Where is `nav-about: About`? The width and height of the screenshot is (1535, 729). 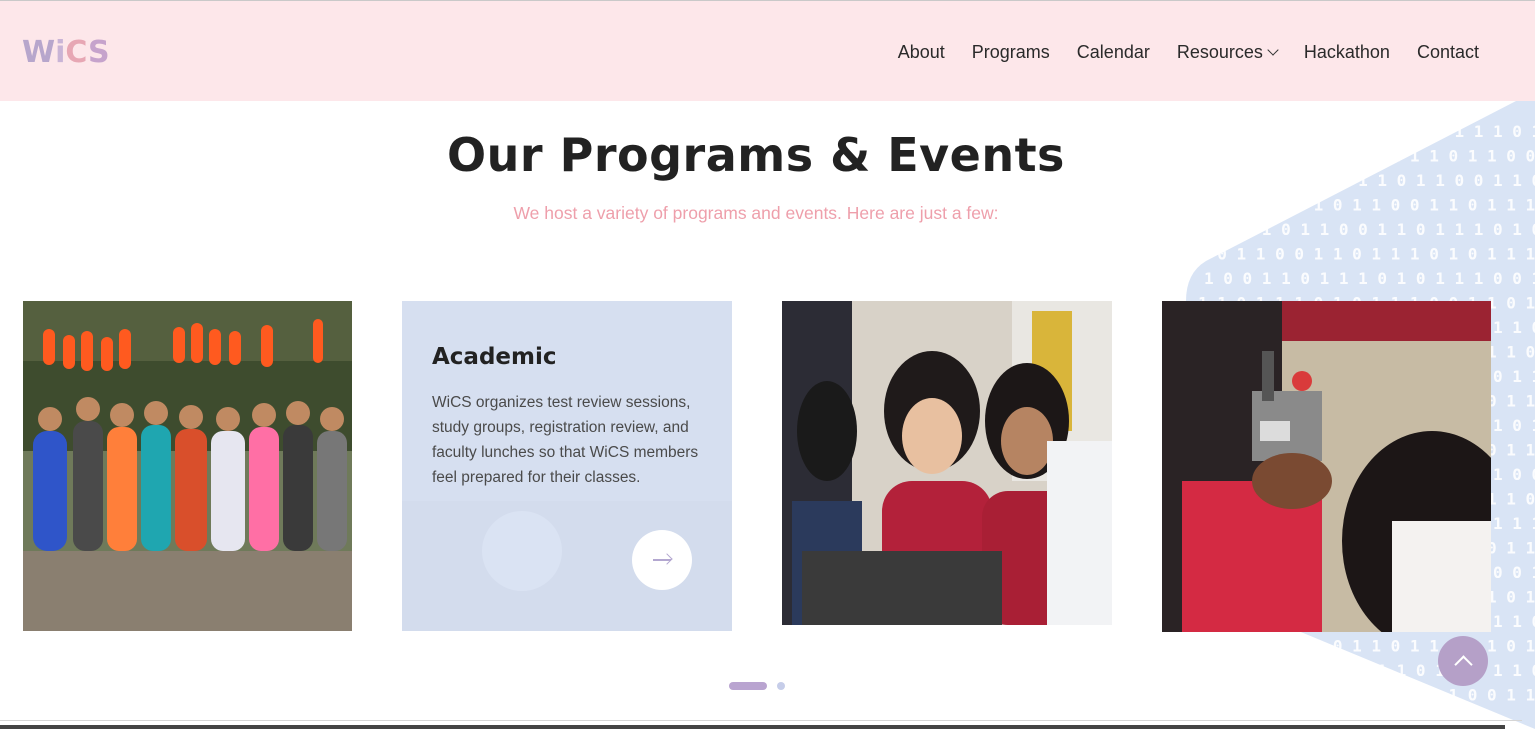 nav-about: About is located at coordinates (921, 52).